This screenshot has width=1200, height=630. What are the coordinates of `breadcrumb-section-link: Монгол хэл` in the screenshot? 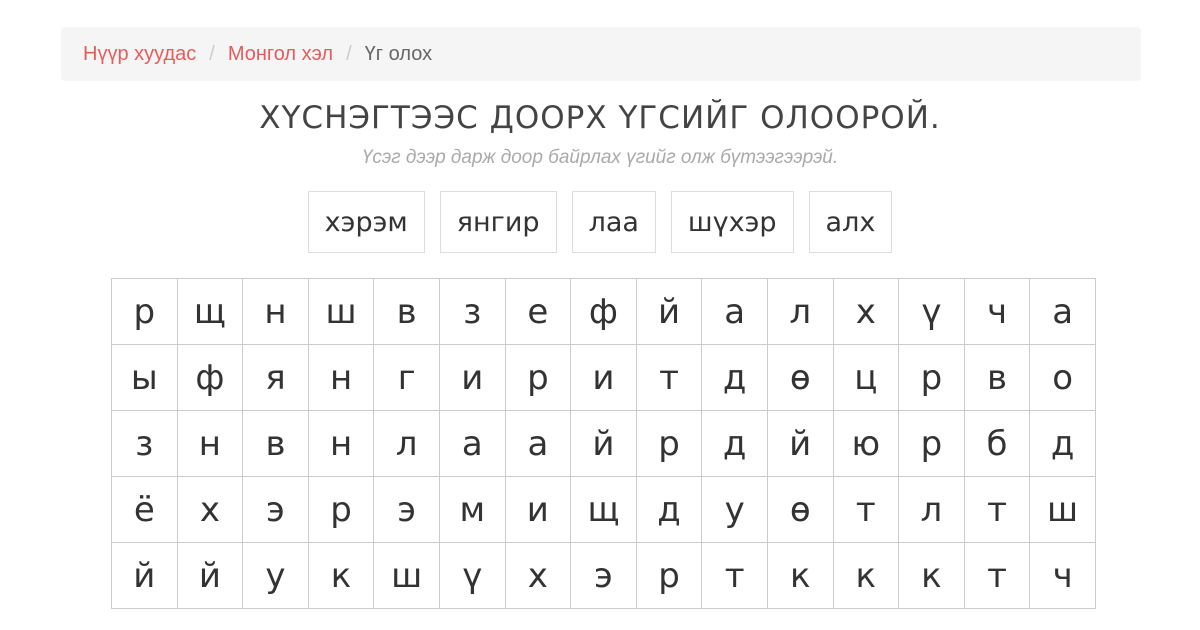 It's located at (280, 54).